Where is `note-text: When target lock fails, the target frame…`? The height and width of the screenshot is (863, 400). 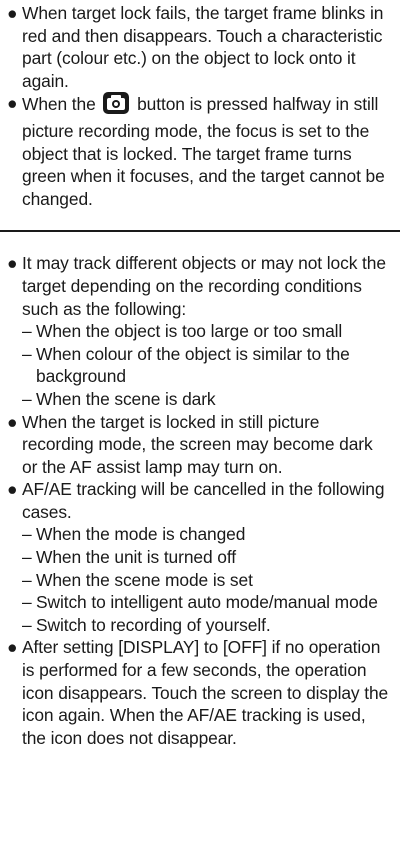 note-text: When target lock fails, the target frame… is located at coordinates (203, 47).